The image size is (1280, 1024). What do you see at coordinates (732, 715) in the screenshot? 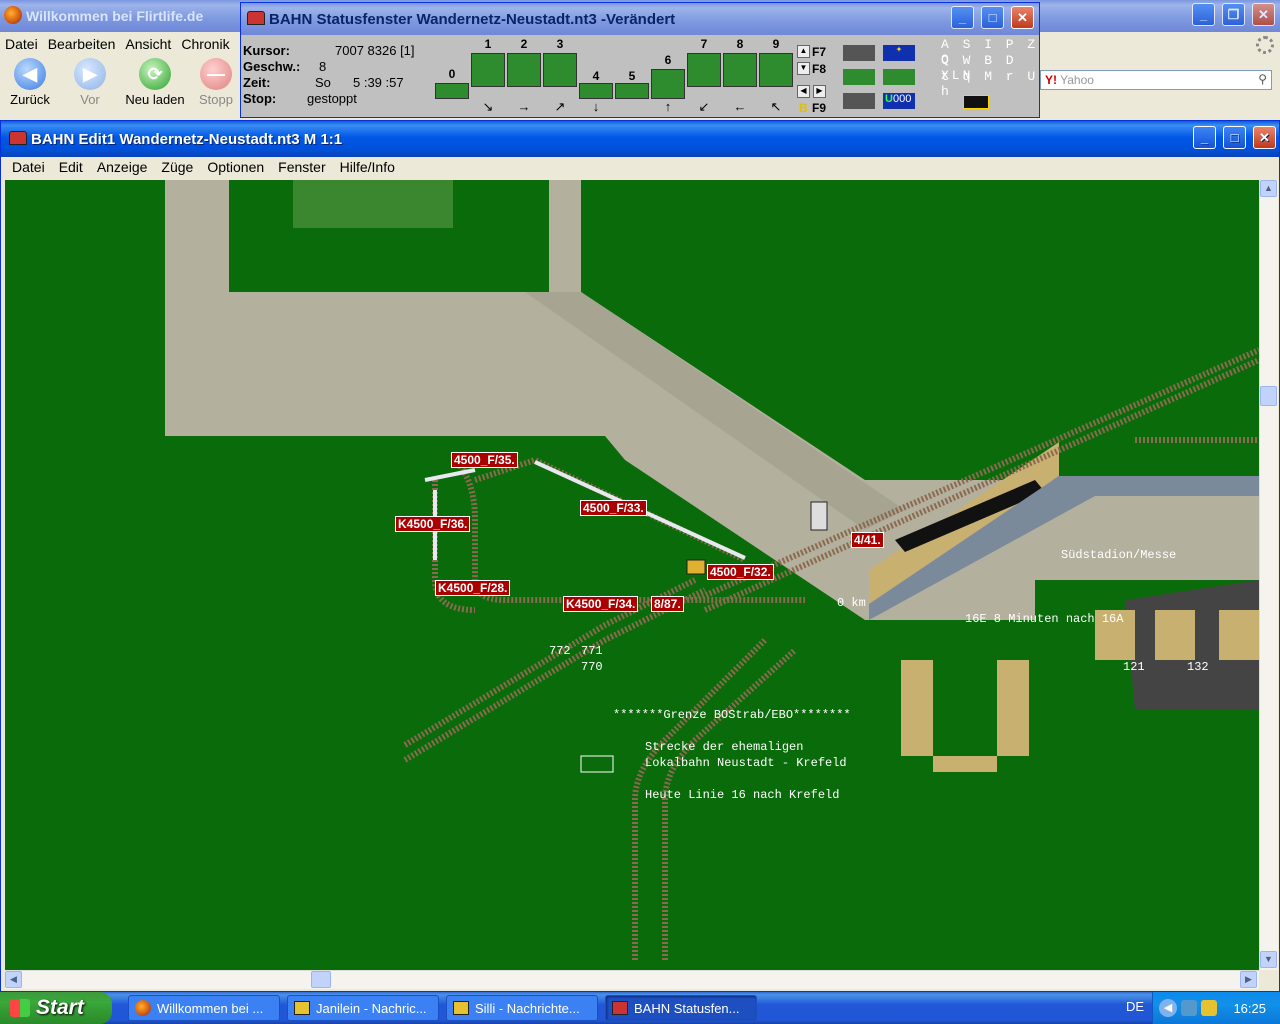
I see `border-note: *******Grenze BOStrab/EBO********` at bounding box center [732, 715].